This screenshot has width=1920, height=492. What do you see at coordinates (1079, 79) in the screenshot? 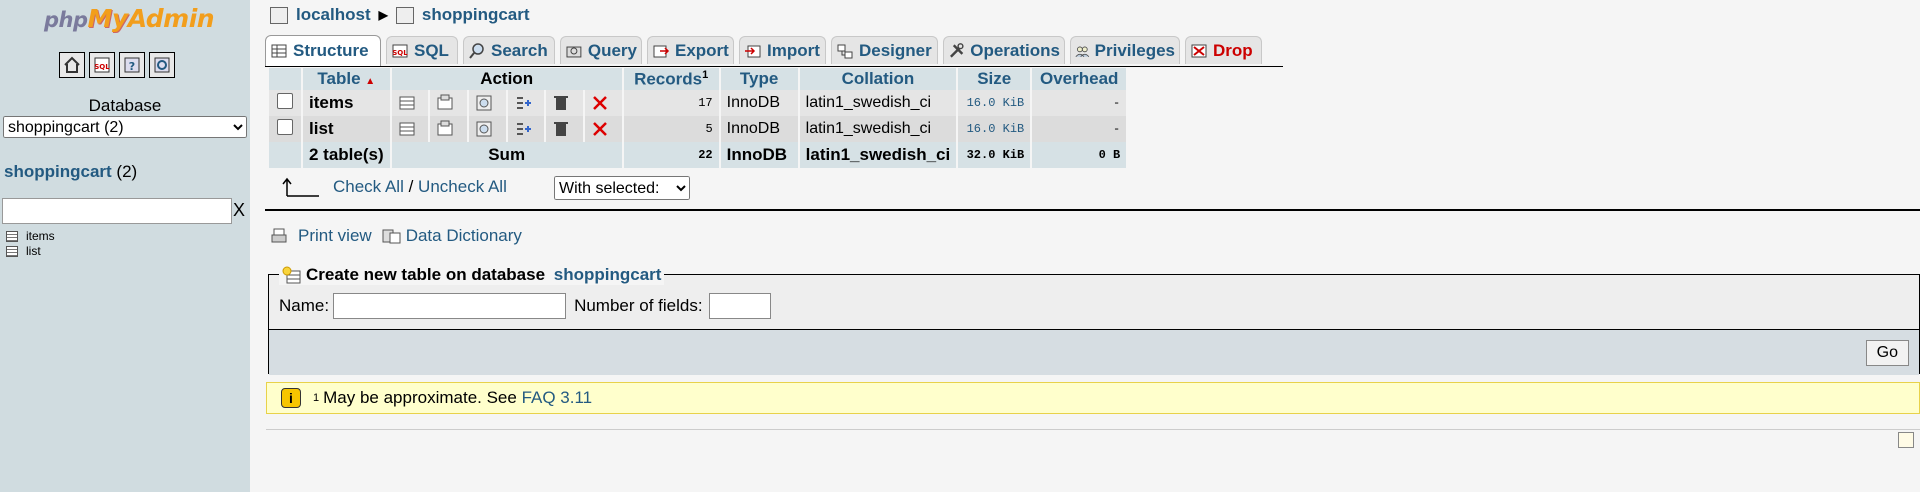
I see `overhead-header: Overhead` at bounding box center [1079, 79].